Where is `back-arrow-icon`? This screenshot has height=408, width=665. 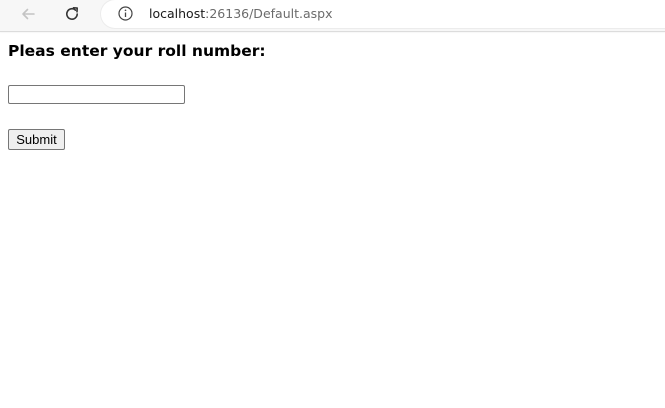
back-arrow-icon is located at coordinates (28, 14).